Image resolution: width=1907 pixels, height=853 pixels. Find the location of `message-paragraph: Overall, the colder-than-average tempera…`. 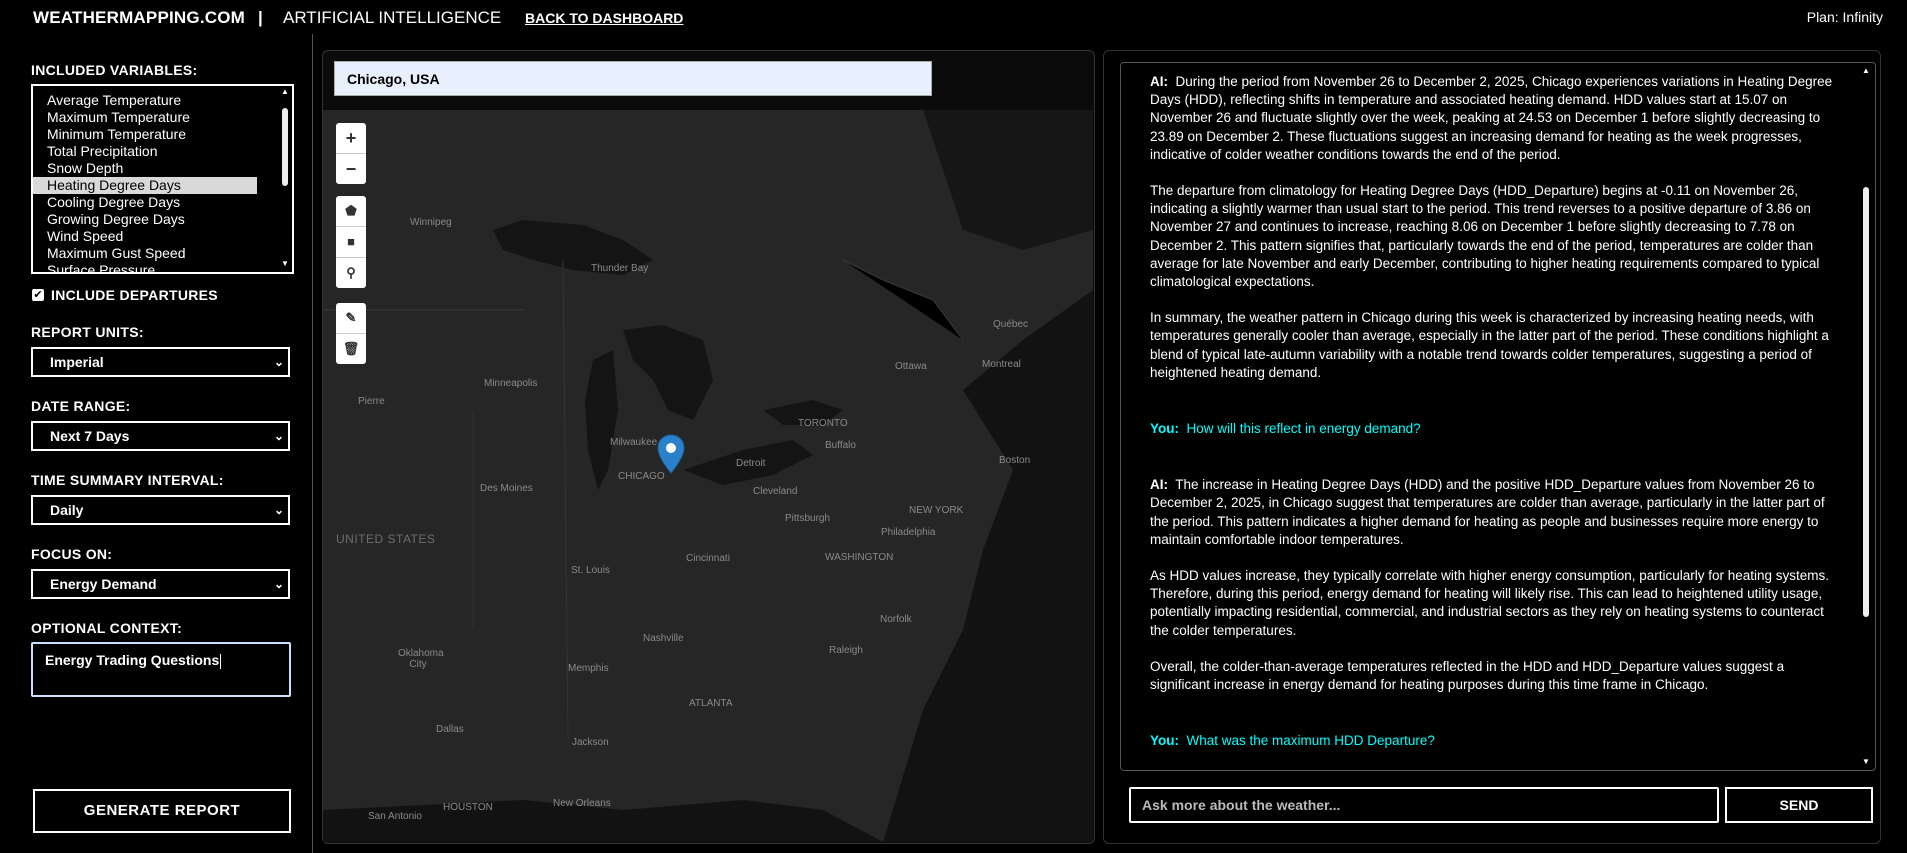

message-paragraph: Overall, the colder-than-average tempera… is located at coordinates (1467, 675).